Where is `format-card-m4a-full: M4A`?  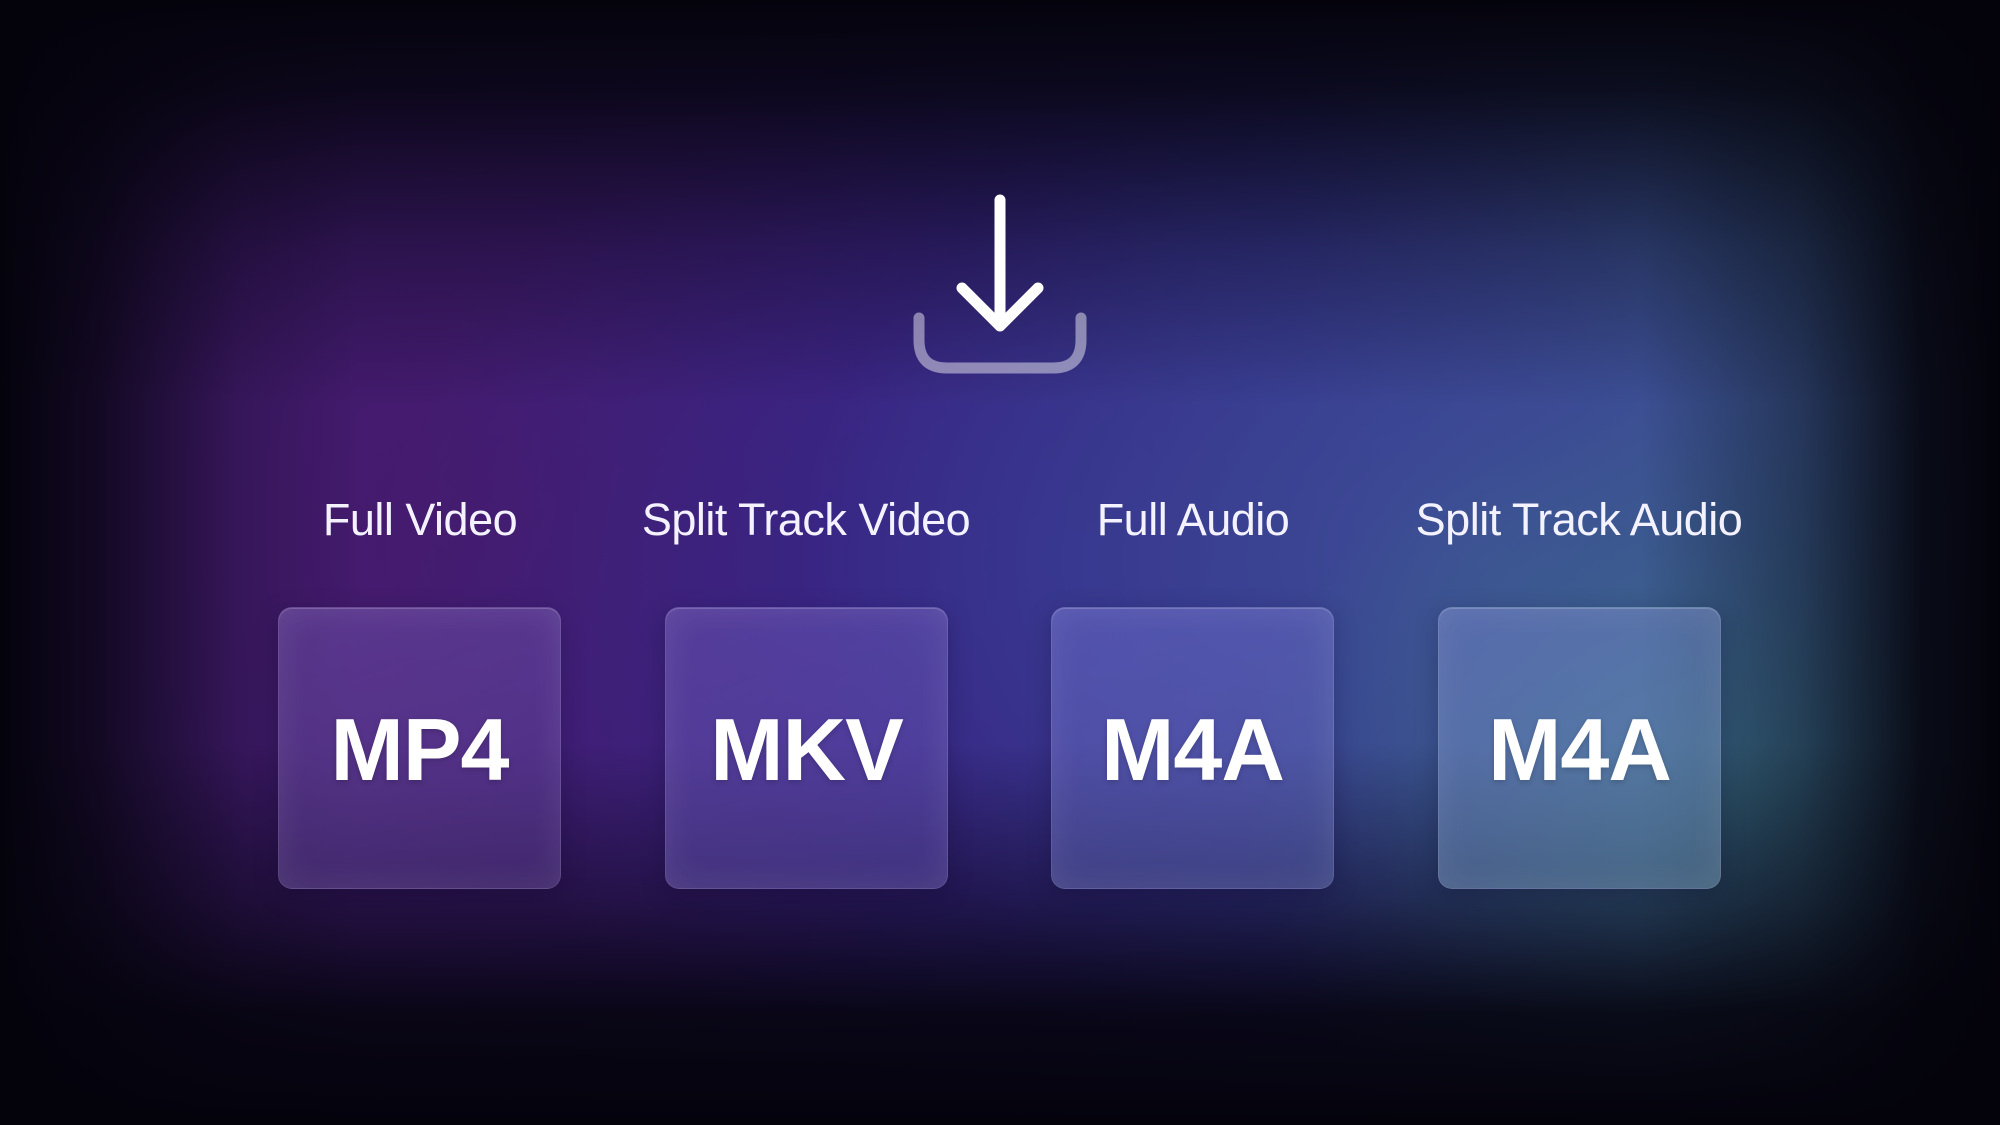 format-card-m4a-full: M4A is located at coordinates (1192, 748).